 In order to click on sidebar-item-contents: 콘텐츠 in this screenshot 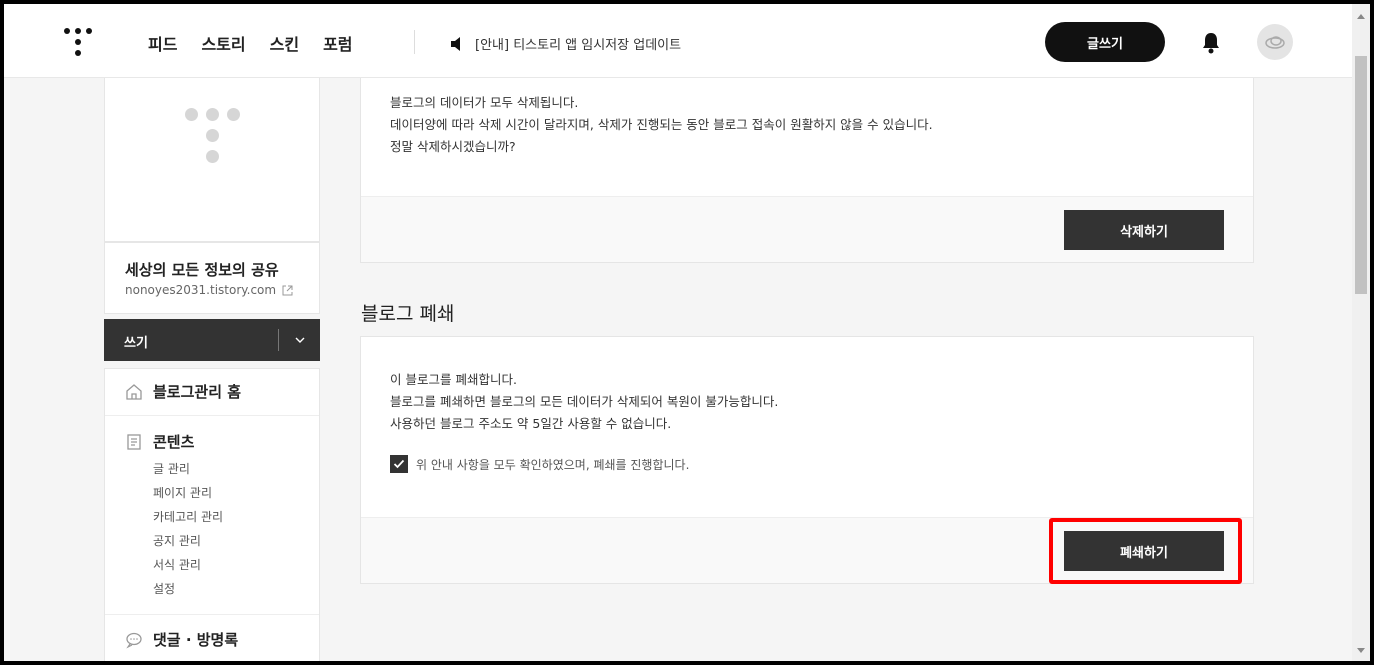, I will do `click(159, 441)`.